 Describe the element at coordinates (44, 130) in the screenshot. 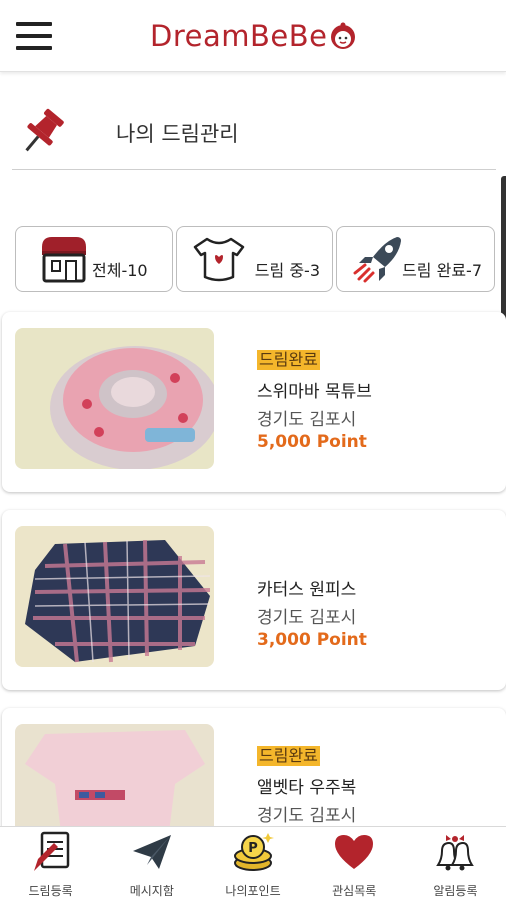

I see `pushpin-icon` at that location.